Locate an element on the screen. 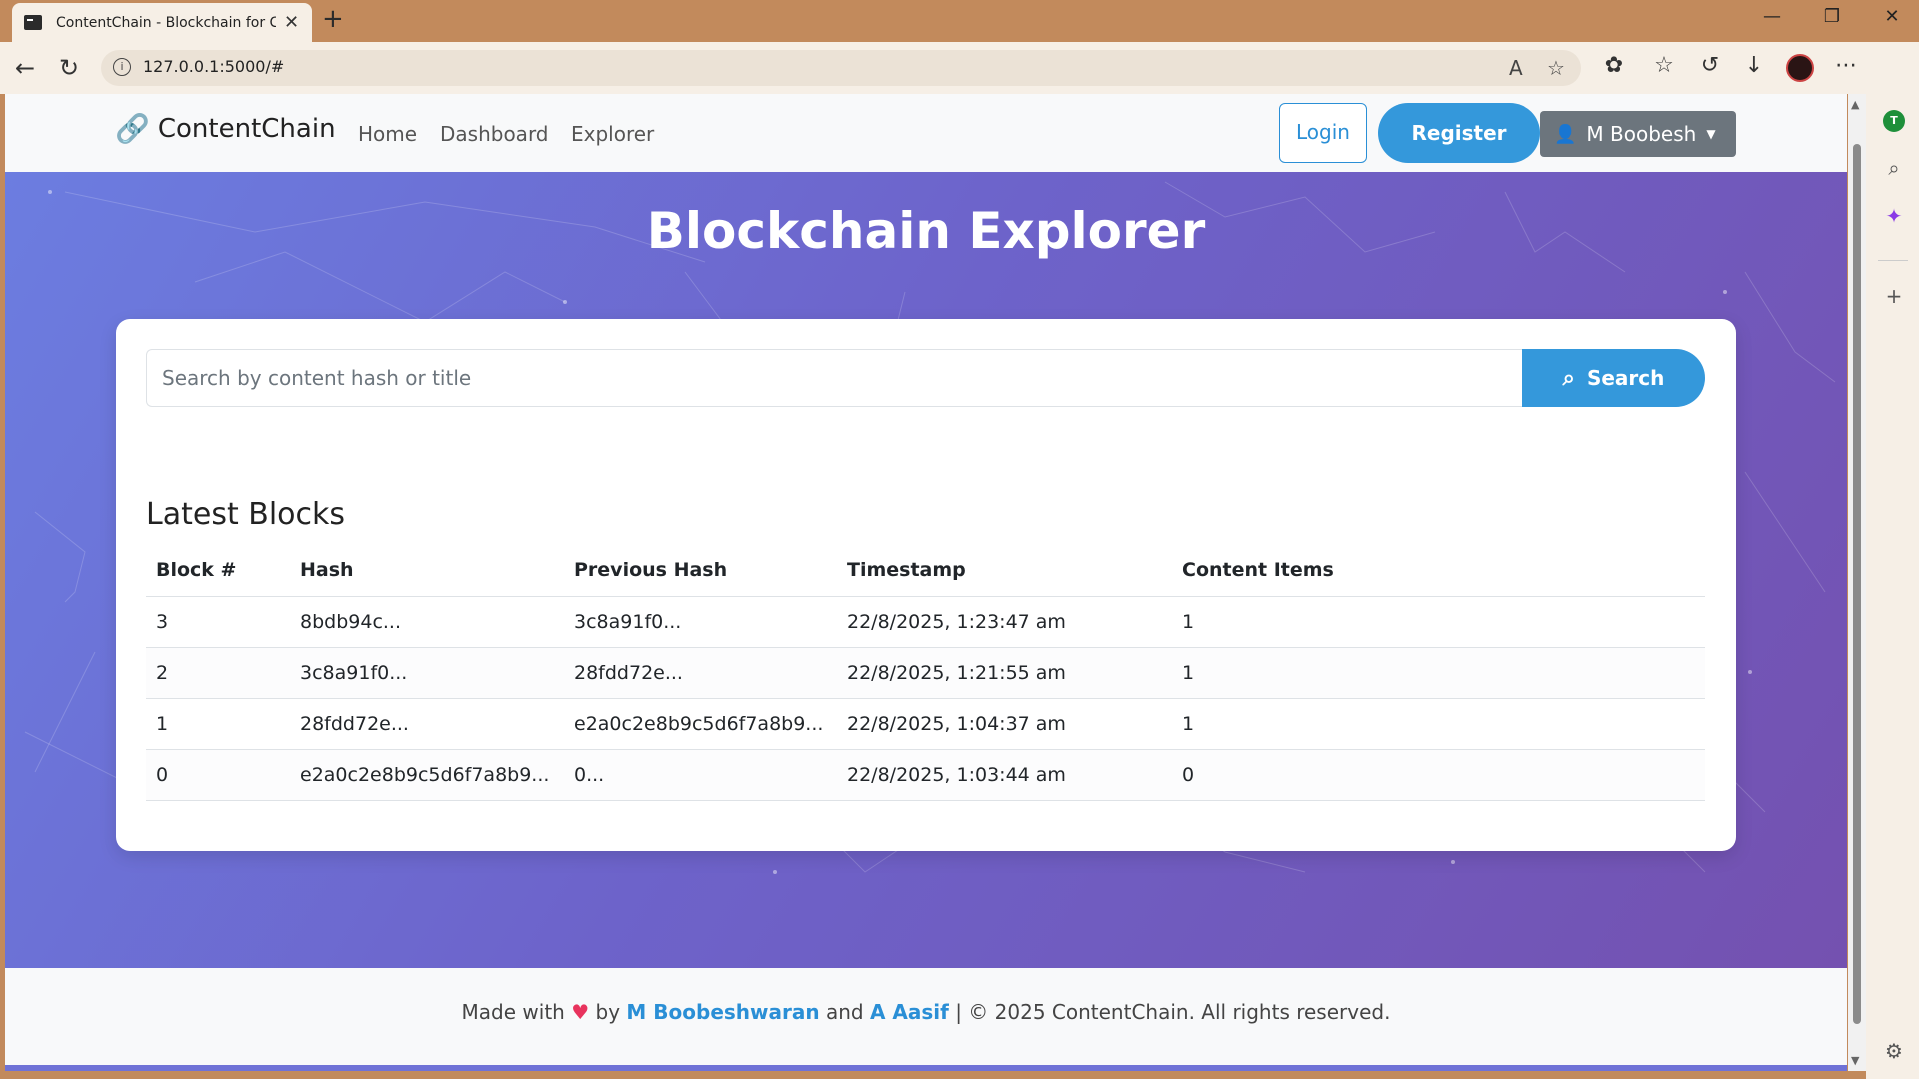  reload-icon: ↻ is located at coordinates (69, 68).